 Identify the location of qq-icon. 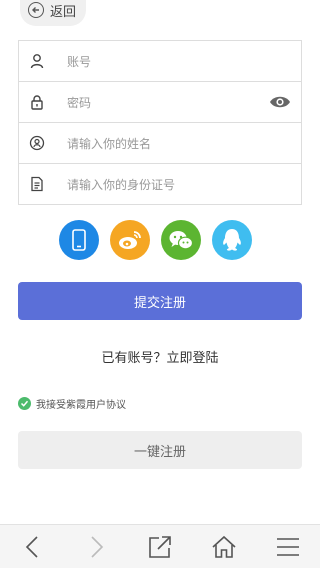
(232, 240).